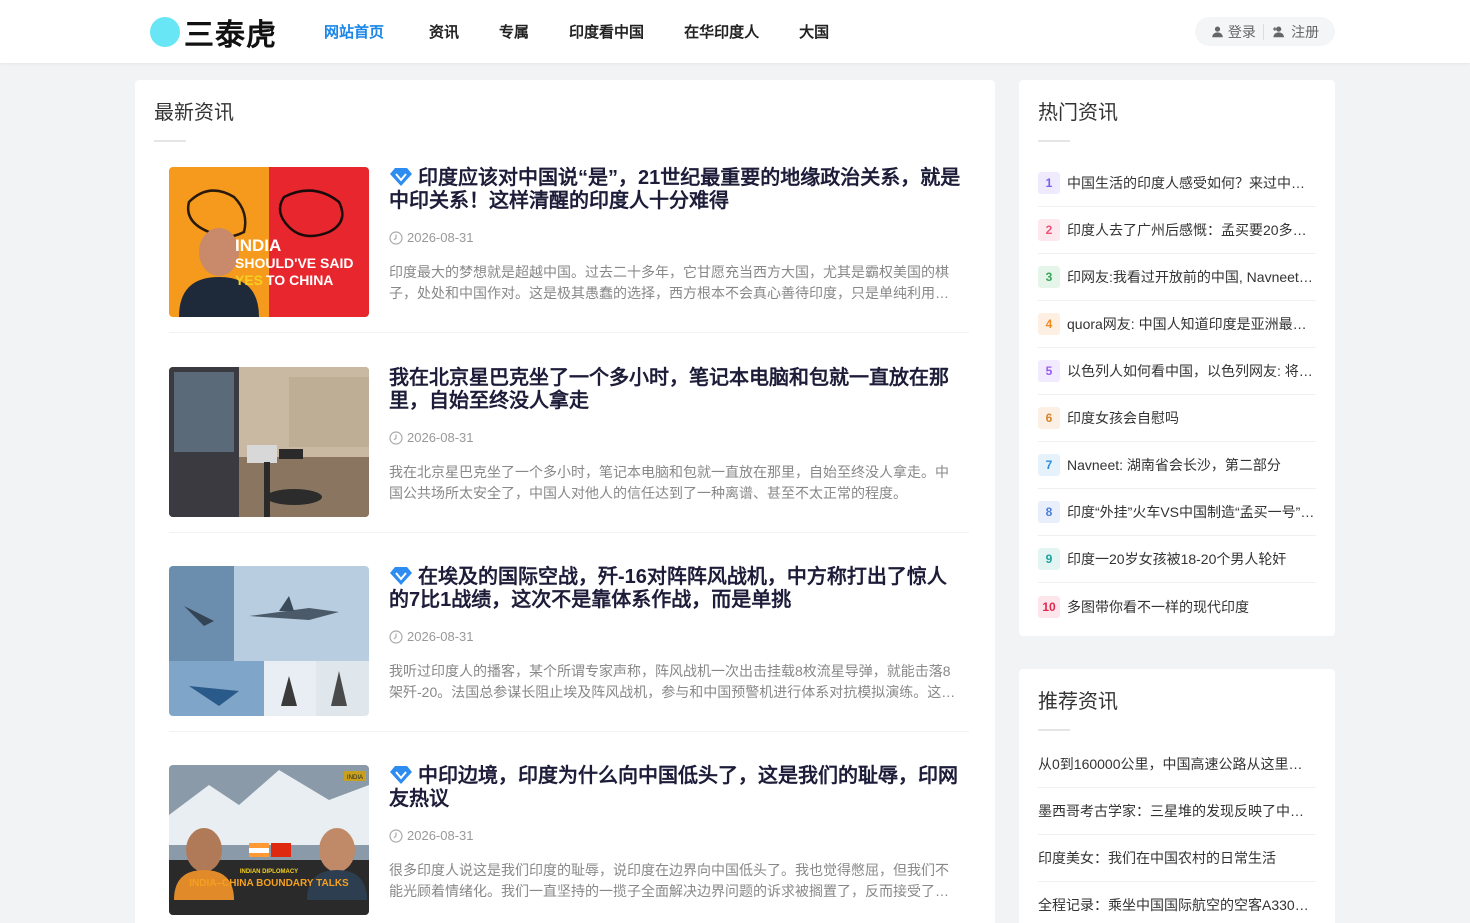 The height and width of the screenshot is (923, 1470). What do you see at coordinates (1174, 465) in the screenshot?
I see `hot-news-text: Navneet: 湖南省会长沙，第二部分` at bounding box center [1174, 465].